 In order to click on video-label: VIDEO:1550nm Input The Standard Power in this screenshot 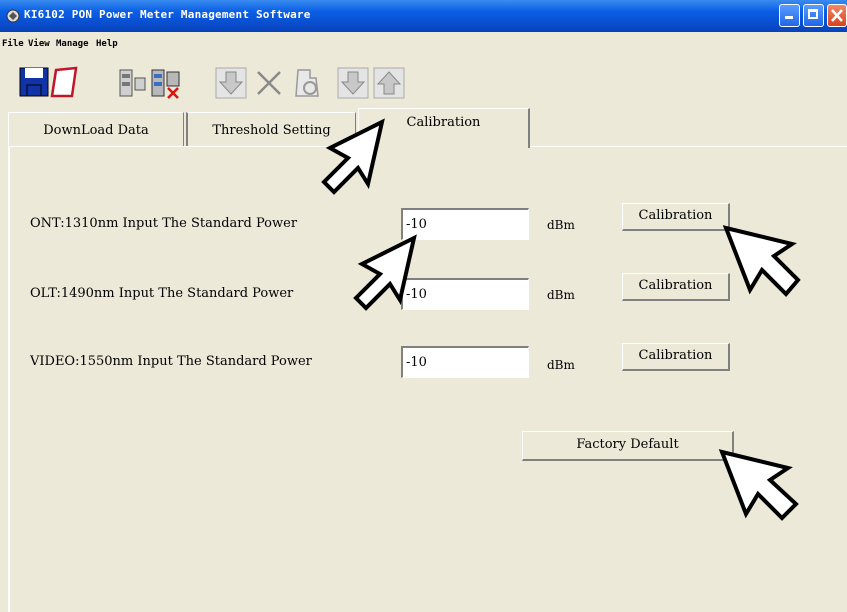, I will do `click(171, 361)`.